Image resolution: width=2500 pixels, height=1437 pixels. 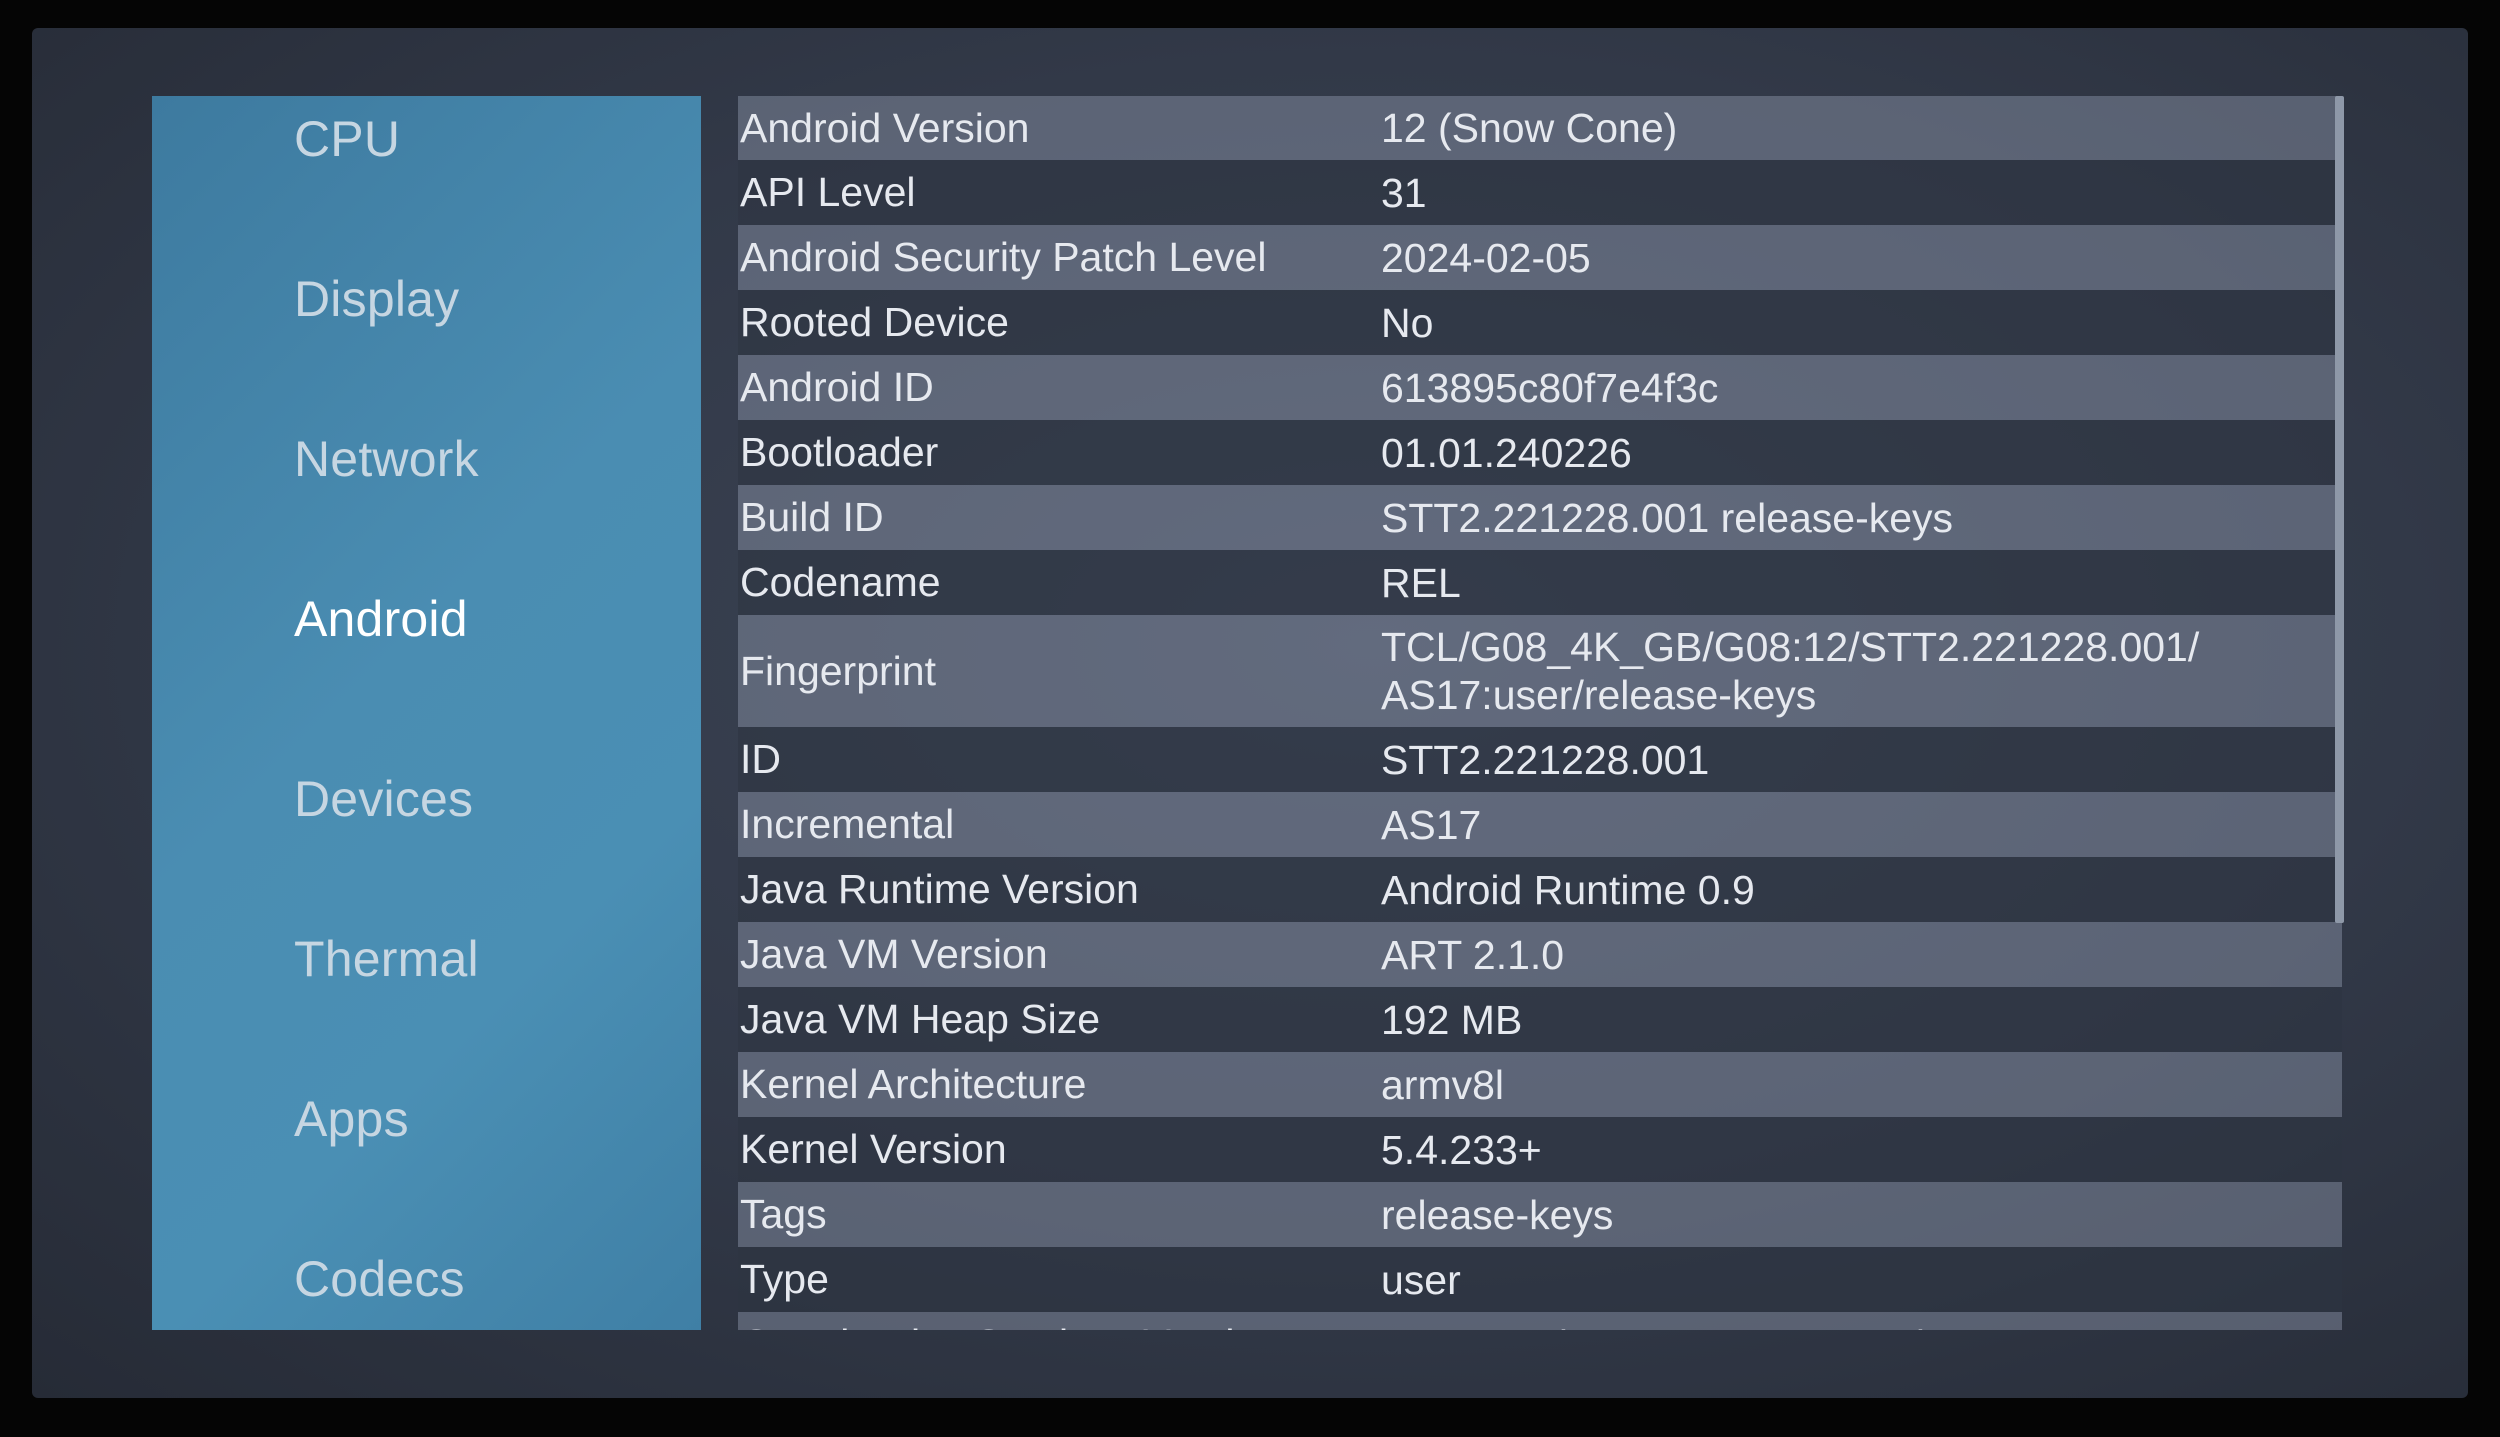 What do you see at coordinates (1404, 192) in the screenshot?
I see `row-value: 31` at bounding box center [1404, 192].